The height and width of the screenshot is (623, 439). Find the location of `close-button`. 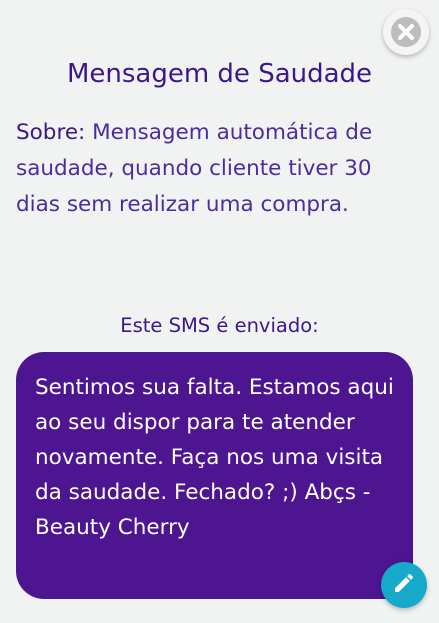

close-button is located at coordinates (406, 32).